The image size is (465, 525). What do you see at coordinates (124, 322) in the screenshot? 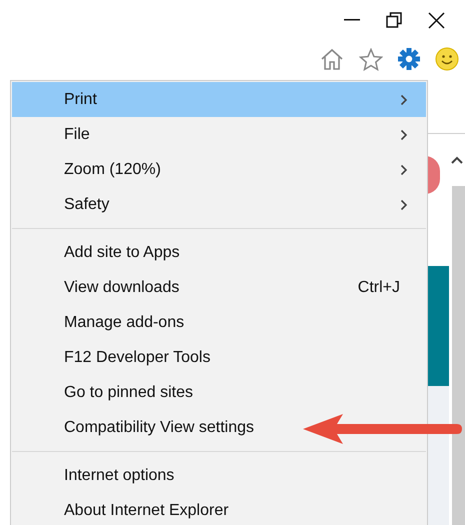
I see `menu-item: Manage add-ons` at bounding box center [124, 322].